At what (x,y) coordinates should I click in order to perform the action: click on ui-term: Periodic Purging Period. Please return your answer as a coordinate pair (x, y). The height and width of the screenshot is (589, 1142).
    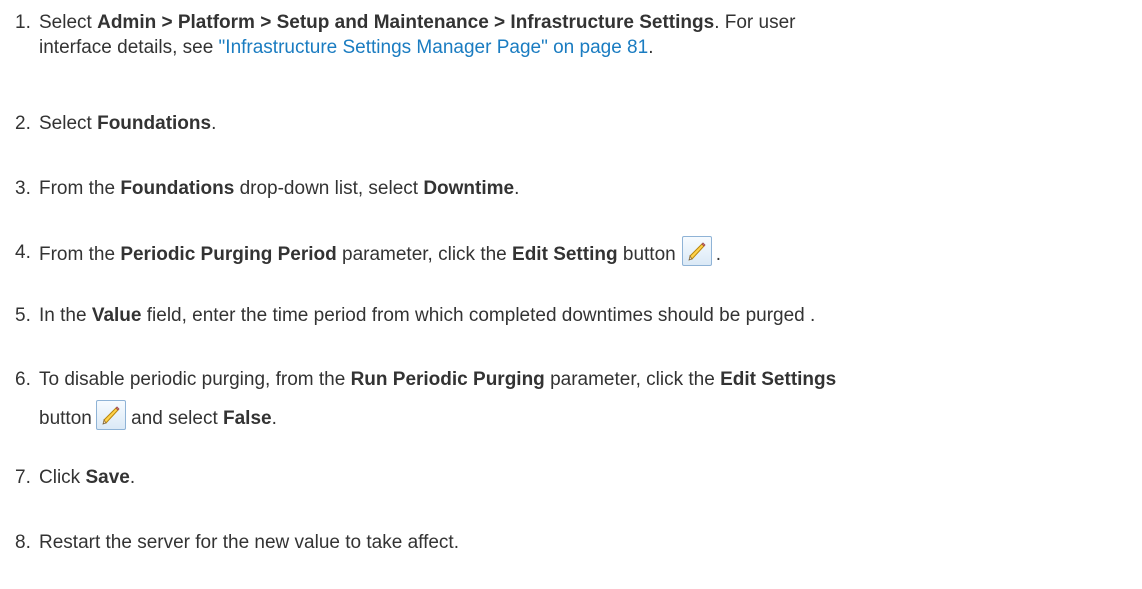
    Looking at the image, I should click on (228, 254).